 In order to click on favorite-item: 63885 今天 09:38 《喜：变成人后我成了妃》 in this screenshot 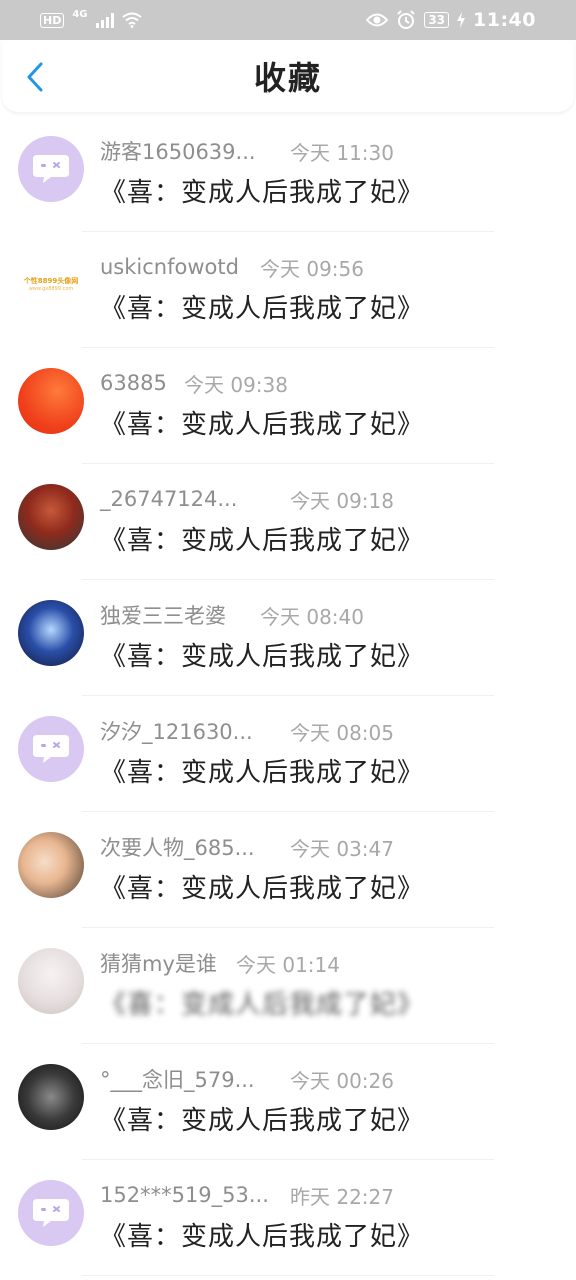, I will do `click(288, 406)`.